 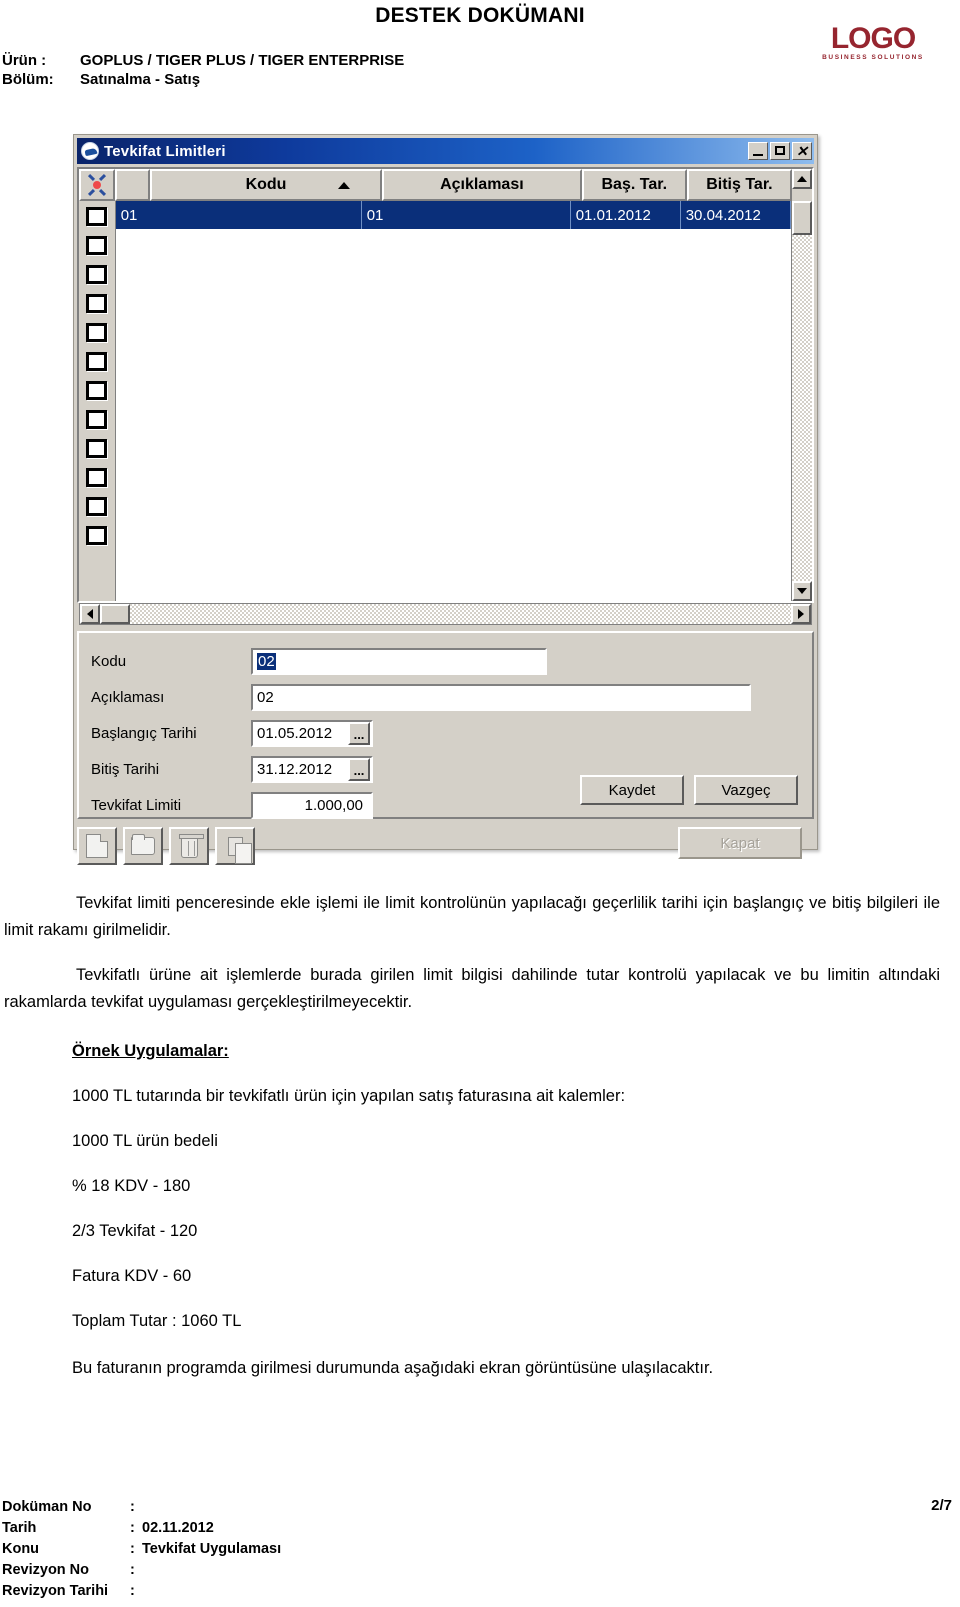 I want to click on row-checkbox-column, so click(x=97, y=401).